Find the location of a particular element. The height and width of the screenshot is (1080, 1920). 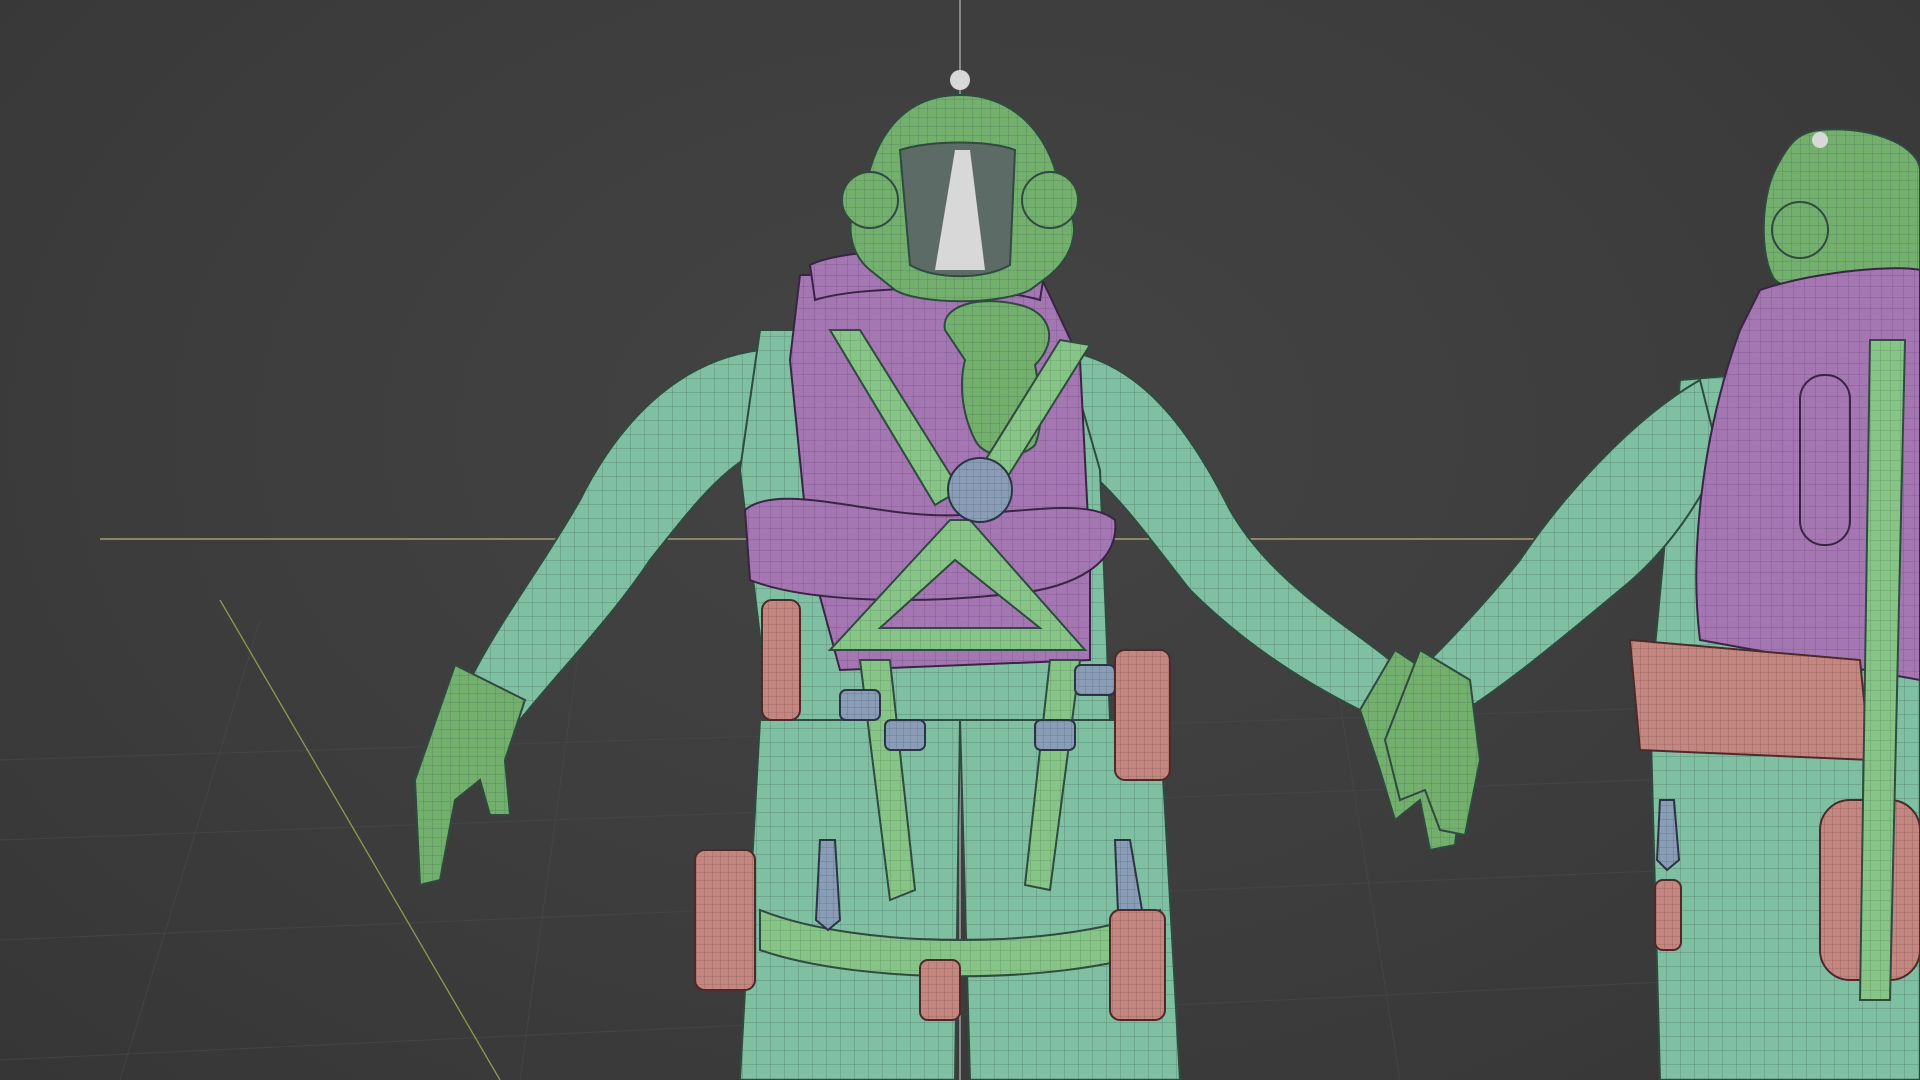

buckle-left-thigh is located at coordinates (905, 735).